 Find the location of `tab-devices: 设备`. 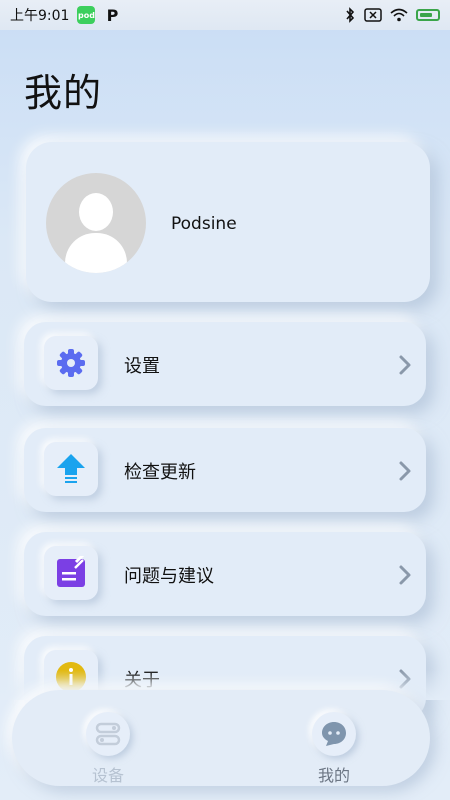

tab-devices: 设备 is located at coordinates (108, 749).